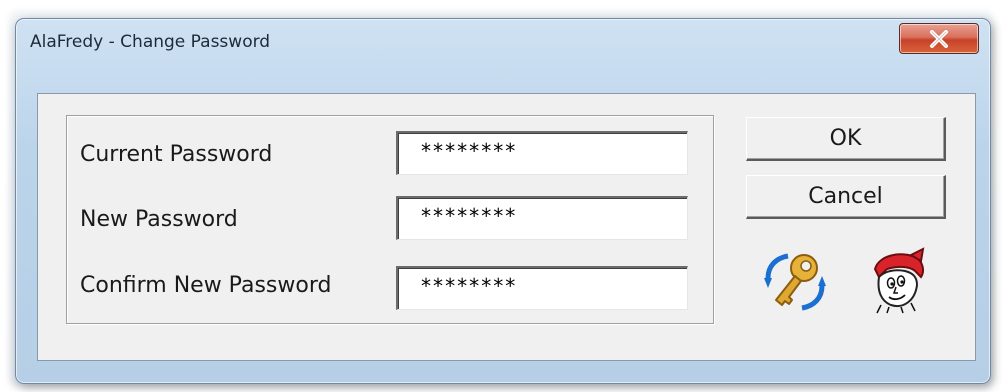 This screenshot has width=1002, height=392. Describe the element at coordinates (542, 218) in the screenshot. I see `new-password-field: ********` at that location.